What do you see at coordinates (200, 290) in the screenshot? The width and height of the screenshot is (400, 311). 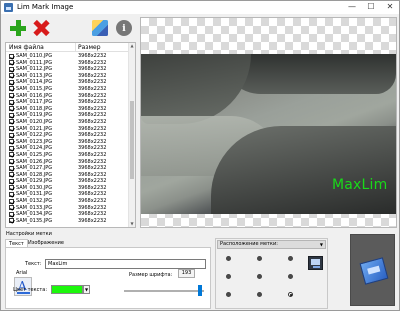 I see `opacity-slider-thumb` at bounding box center [200, 290].